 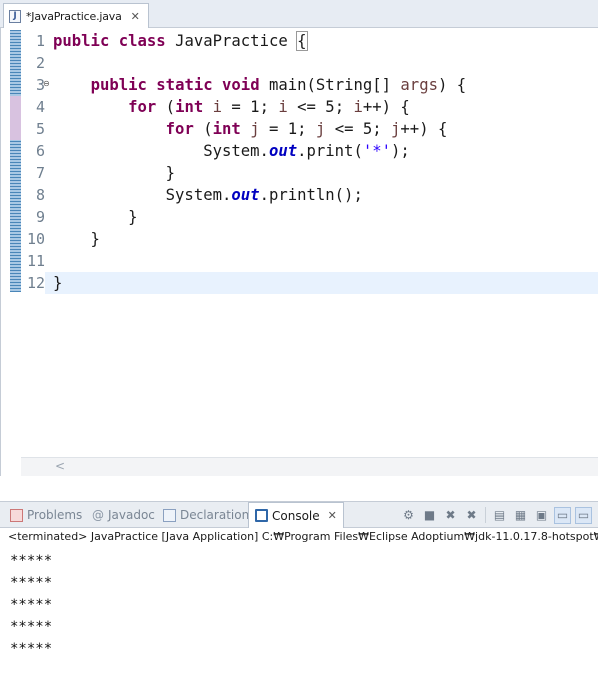 I want to click on pin-console-icon: ▣, so click(x=541, y=515).